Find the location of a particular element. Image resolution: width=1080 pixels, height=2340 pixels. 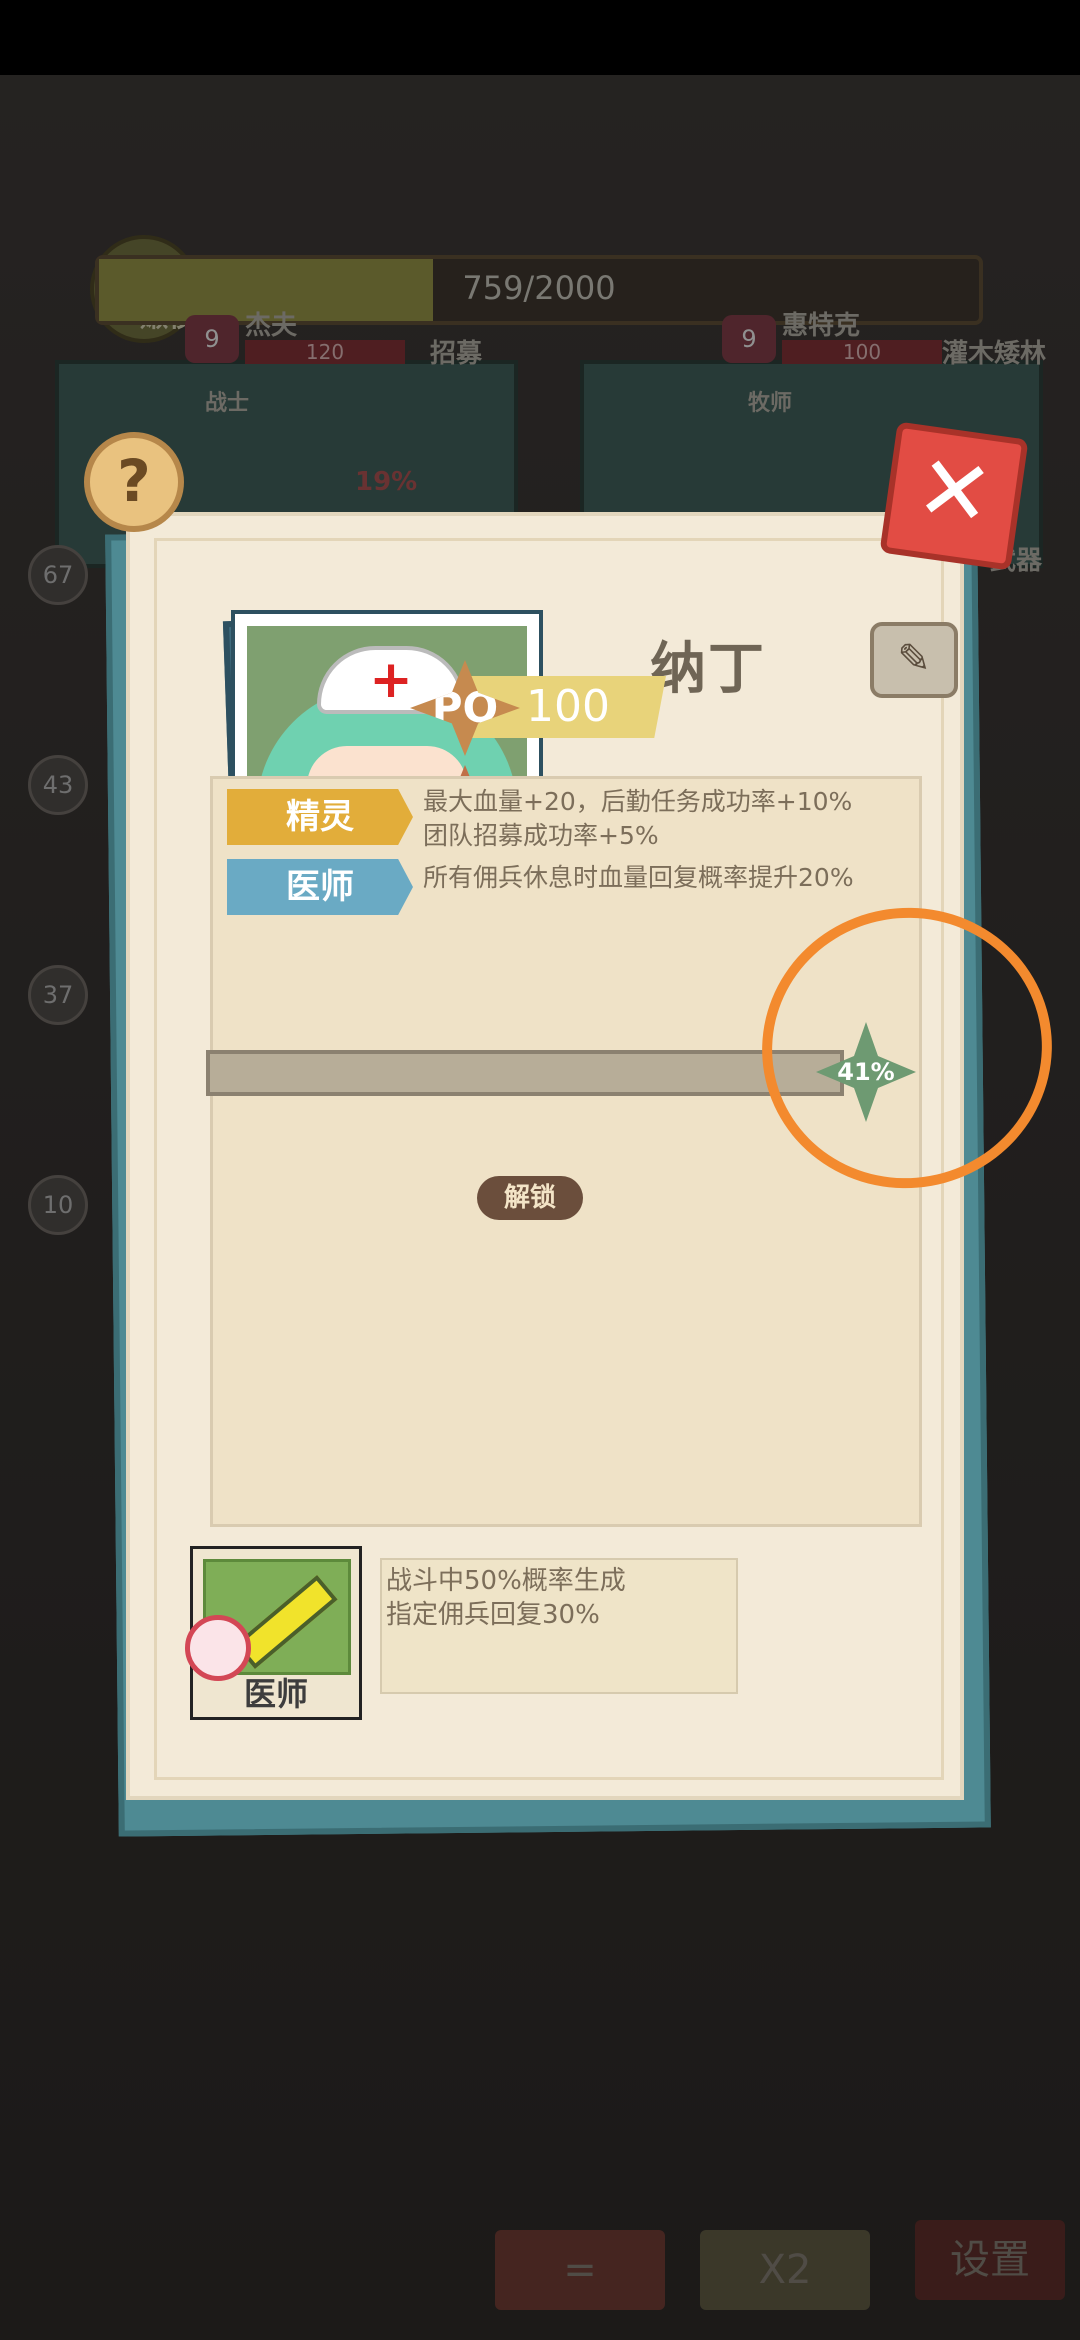

trait-tag-medic: 医师 is located at coordinates (320, 887).